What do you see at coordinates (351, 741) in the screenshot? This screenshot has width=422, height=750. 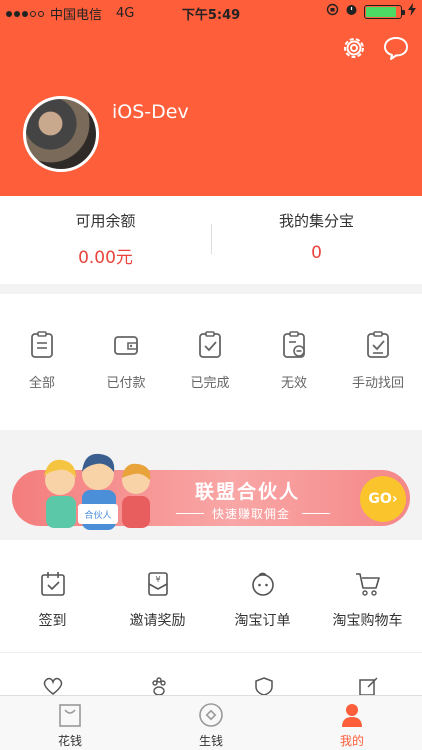 I see `tab-mine-label: 我的` at bounding box center [351, 741].